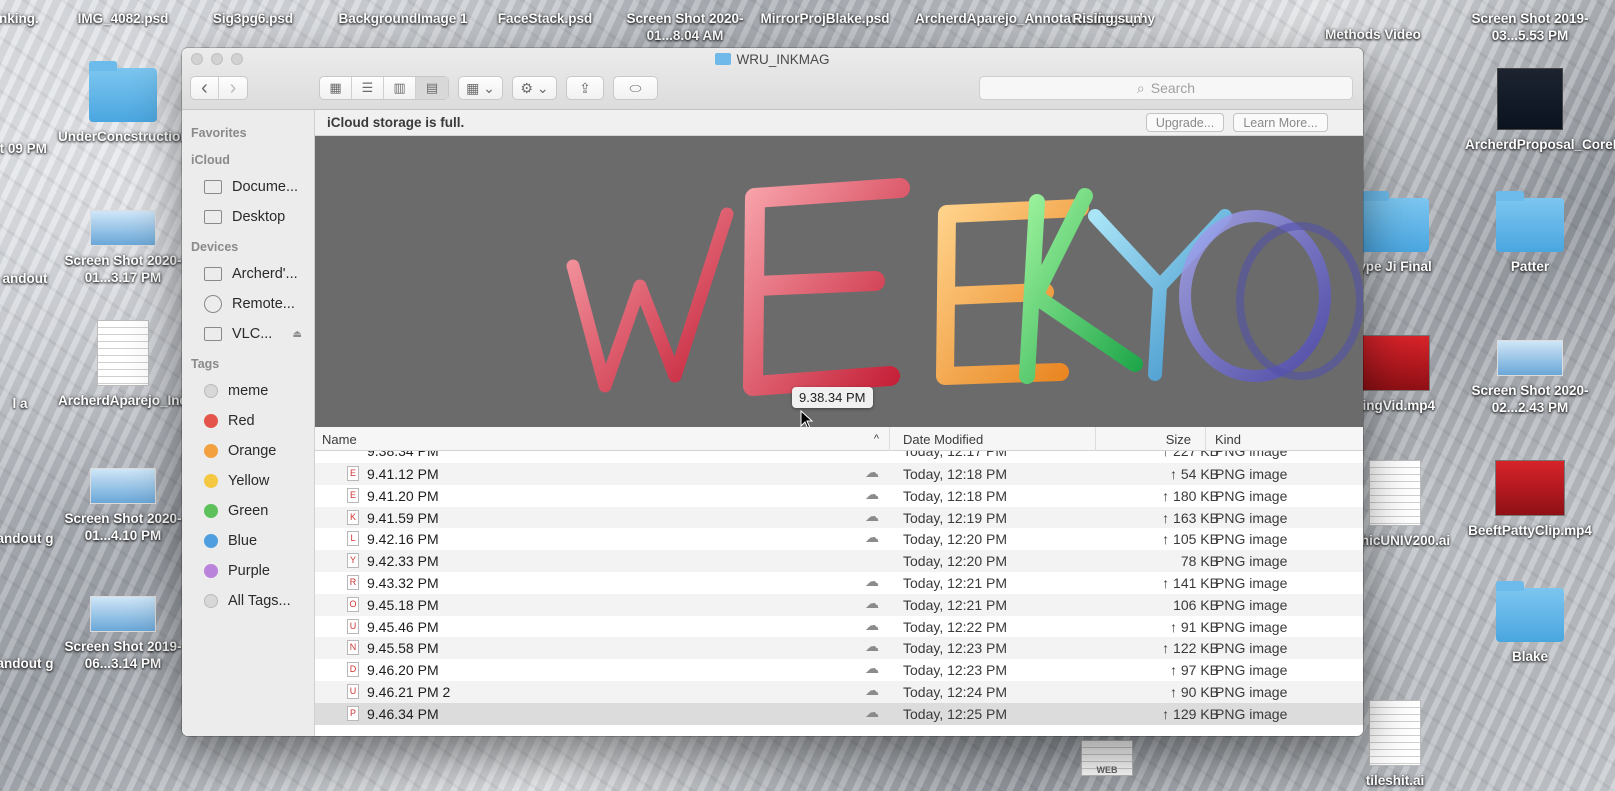 The image size is (1615, 791). Describe the element at coordinates (1151, 439) in the screenshot. I see `size-column-header: Size` at that location.